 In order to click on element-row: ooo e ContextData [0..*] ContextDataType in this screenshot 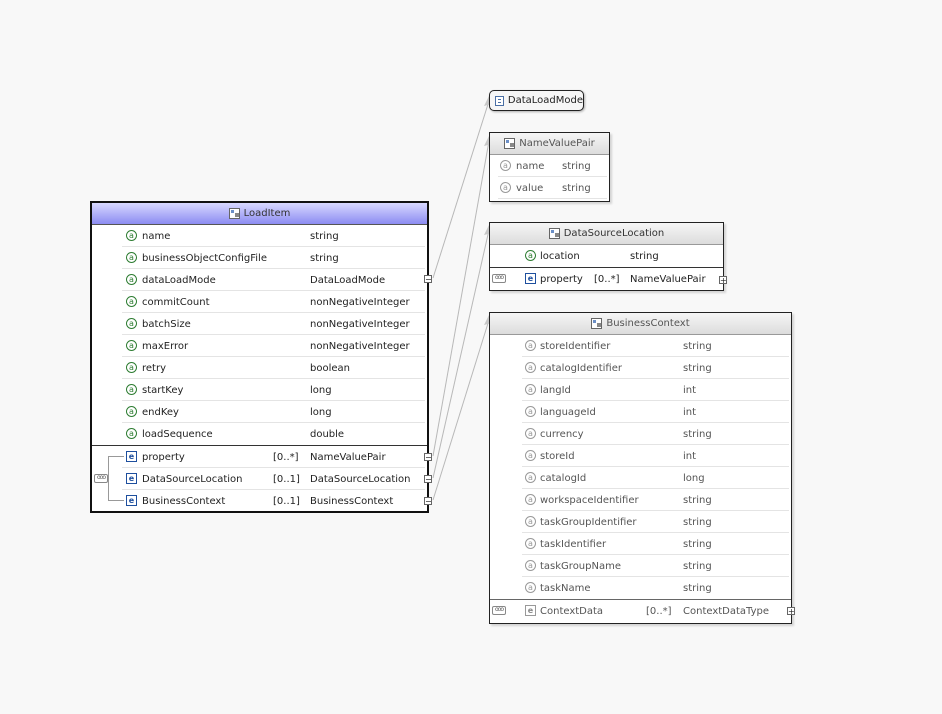, I will do `click(640, 610)`.